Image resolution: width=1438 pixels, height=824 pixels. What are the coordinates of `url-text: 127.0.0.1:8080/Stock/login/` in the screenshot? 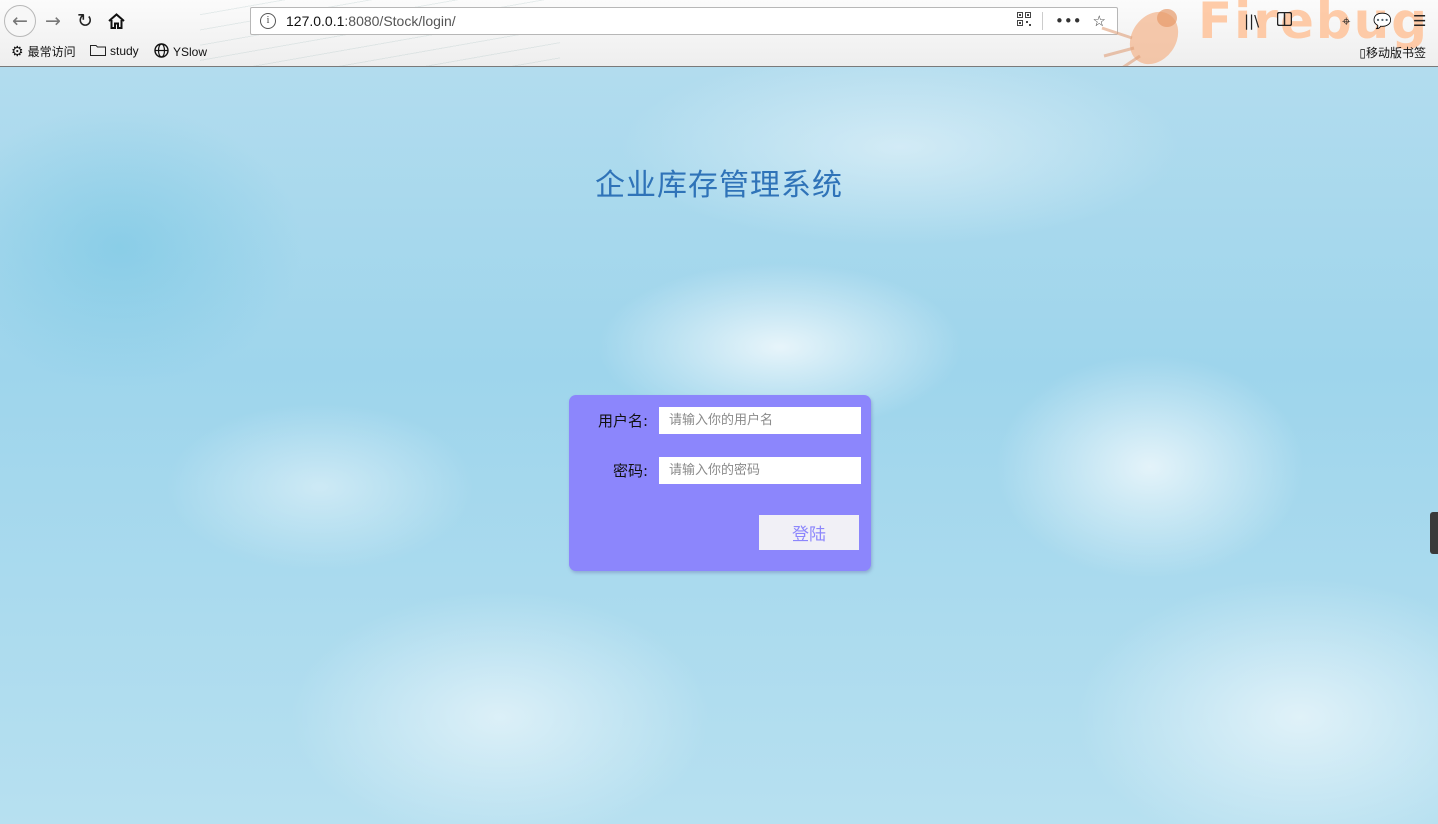 It's located at (371, 21).